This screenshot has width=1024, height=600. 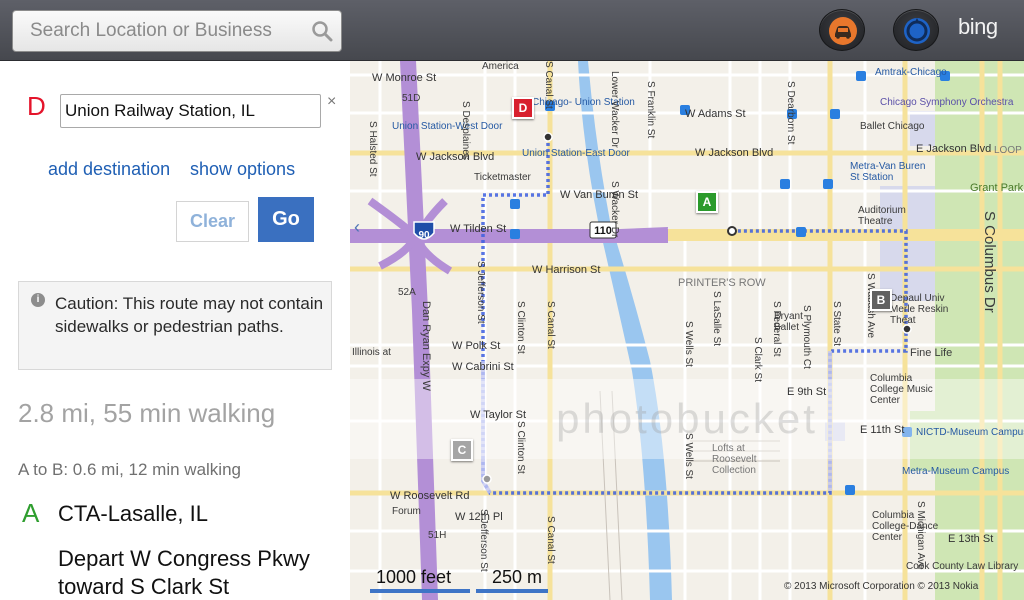 What do you see at coordinates (625, 330) in the screenshot?
I see `chicago-river` at bounding box center [625, 330].